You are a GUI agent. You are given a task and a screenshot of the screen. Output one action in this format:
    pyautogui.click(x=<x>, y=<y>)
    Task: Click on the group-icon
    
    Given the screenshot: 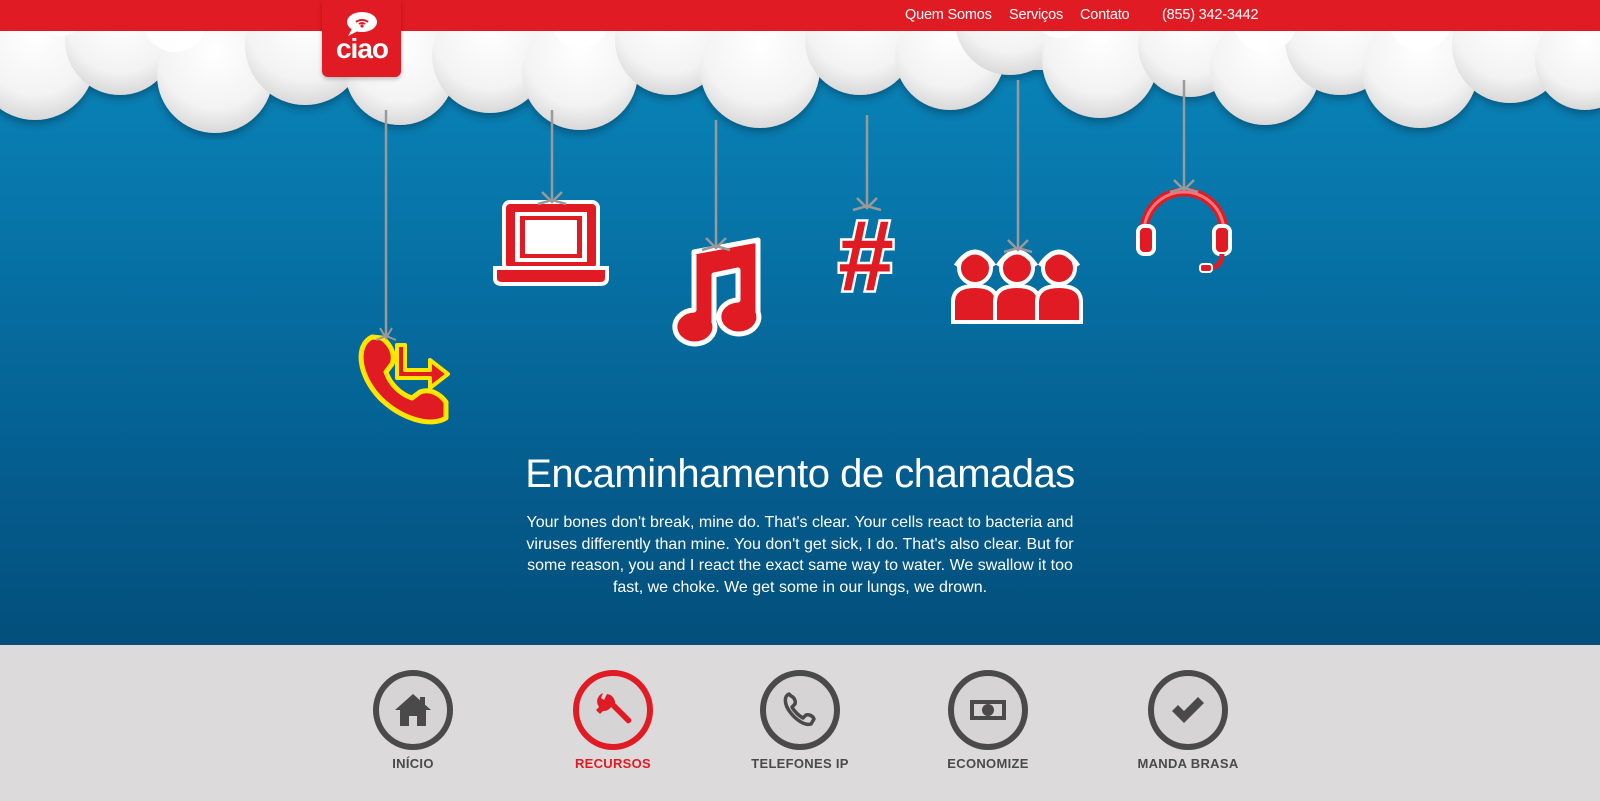 What is the action you would take?
    pyautogui.click(x=1017, y=281)
    